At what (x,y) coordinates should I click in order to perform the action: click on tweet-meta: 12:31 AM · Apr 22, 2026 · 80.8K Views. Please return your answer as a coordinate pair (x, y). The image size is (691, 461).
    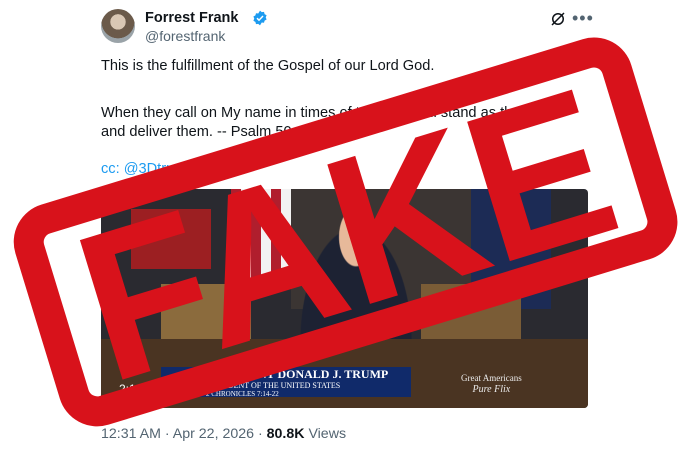
    Looking at the image, I should click on (223, 434).